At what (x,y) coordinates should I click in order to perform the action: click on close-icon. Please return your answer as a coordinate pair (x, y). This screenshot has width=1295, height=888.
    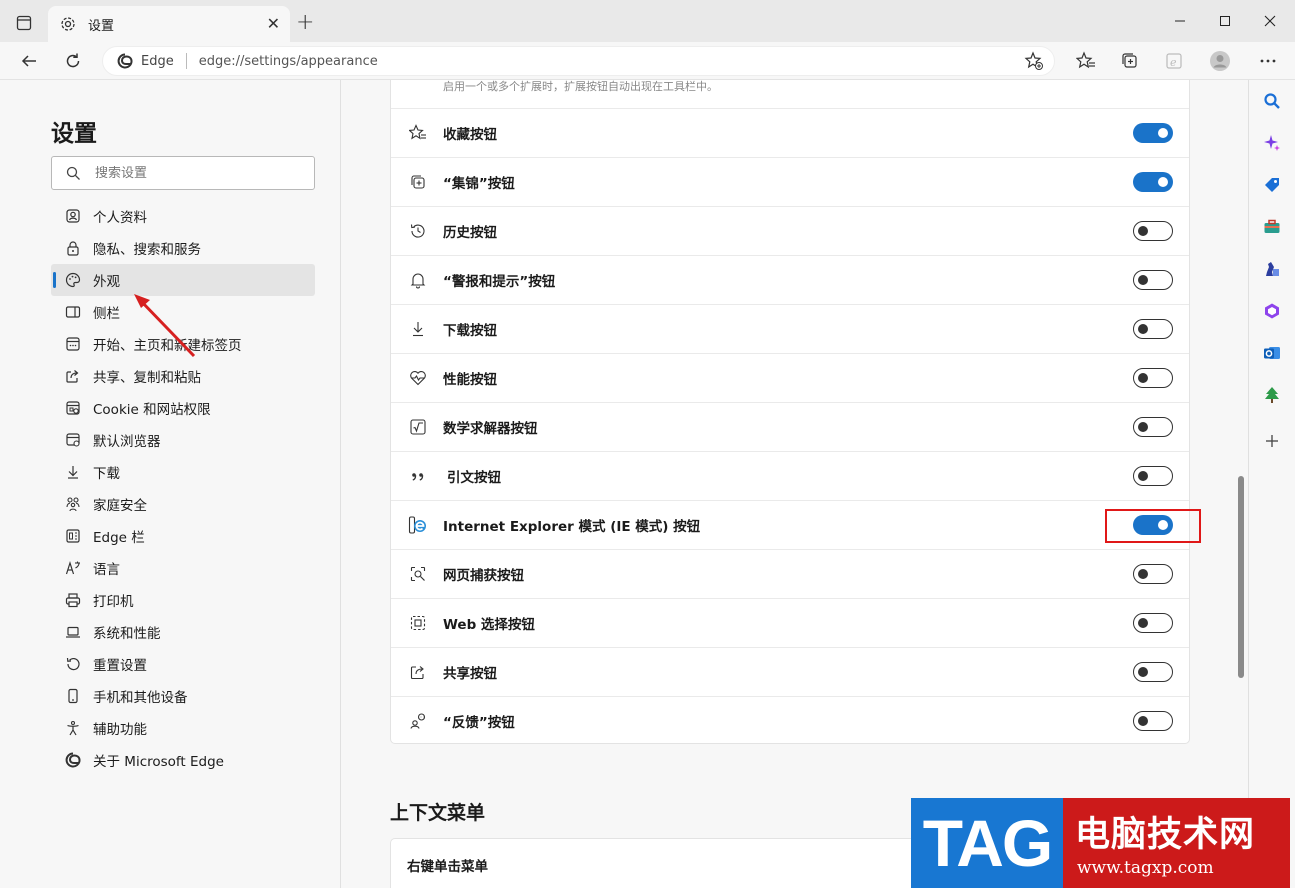
    Looking at the image, I should click on (1270, 21).